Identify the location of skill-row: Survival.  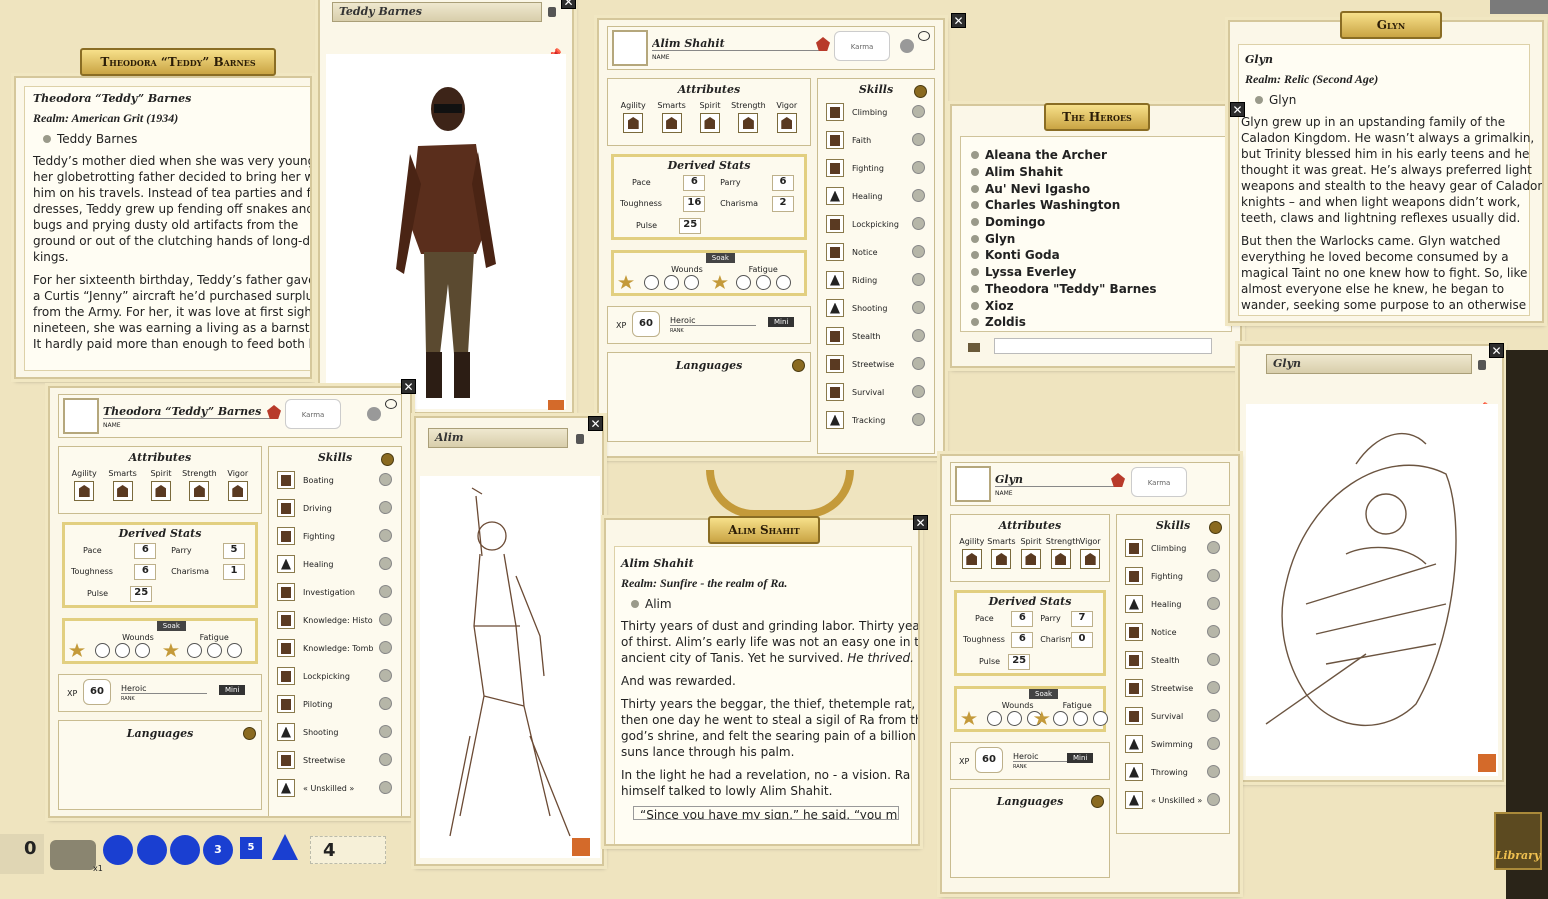
(1168, 716).